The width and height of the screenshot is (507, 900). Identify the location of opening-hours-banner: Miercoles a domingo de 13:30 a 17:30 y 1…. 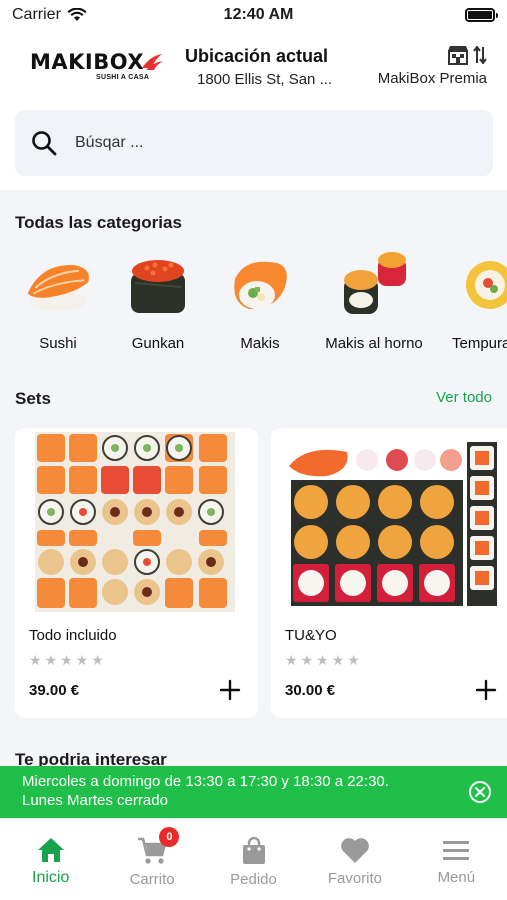
(253, 792).